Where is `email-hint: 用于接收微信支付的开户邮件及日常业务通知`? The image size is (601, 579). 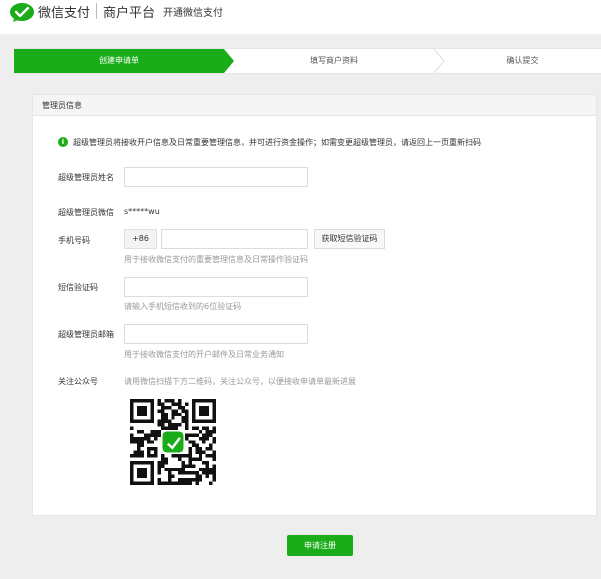
email-hint: 用于接收微信支付的开户邮件及日常业务通知 is located at coordinates (204, 354).